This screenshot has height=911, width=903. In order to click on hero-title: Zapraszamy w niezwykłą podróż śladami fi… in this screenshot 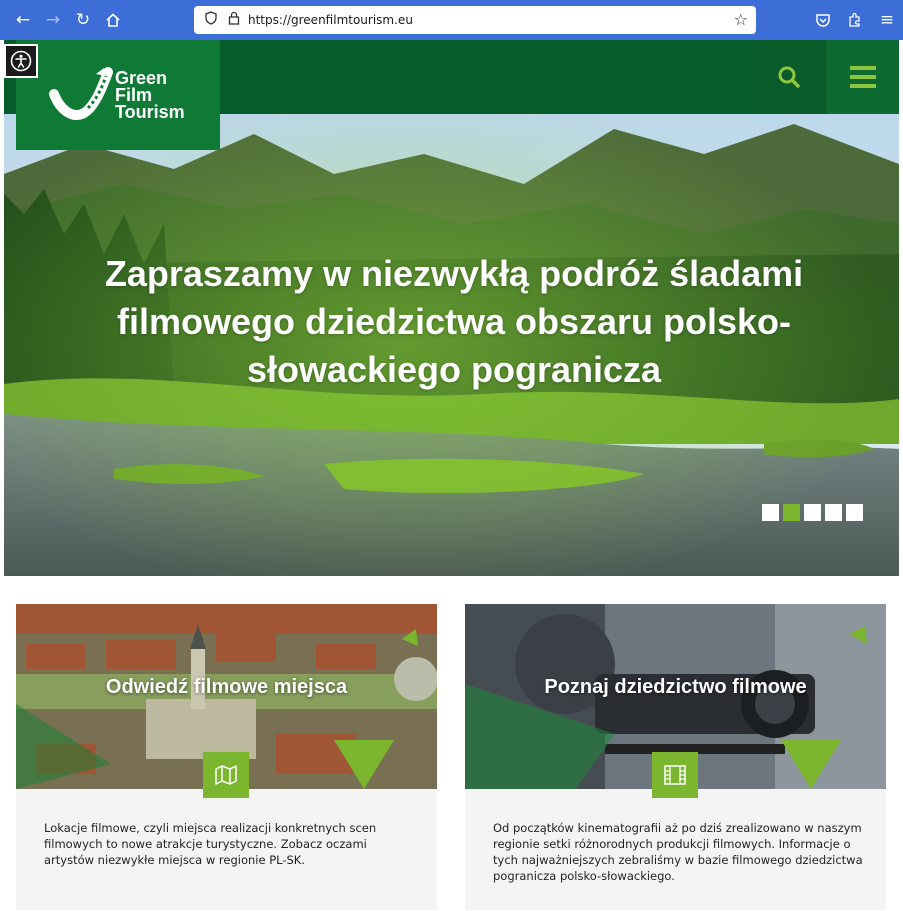, I will do `click(454, 321)`.